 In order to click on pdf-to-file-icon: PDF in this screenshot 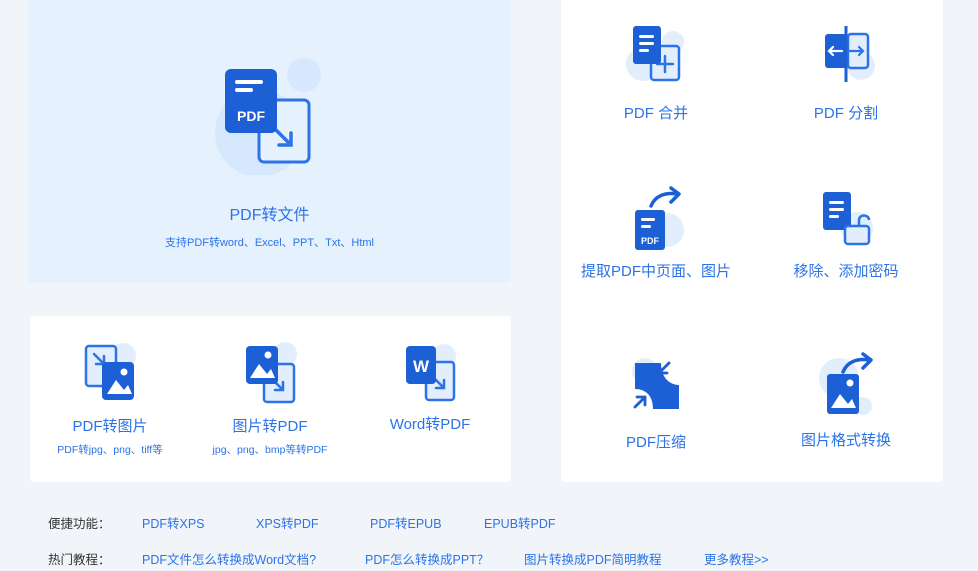, I will do `click(268, 116)`.